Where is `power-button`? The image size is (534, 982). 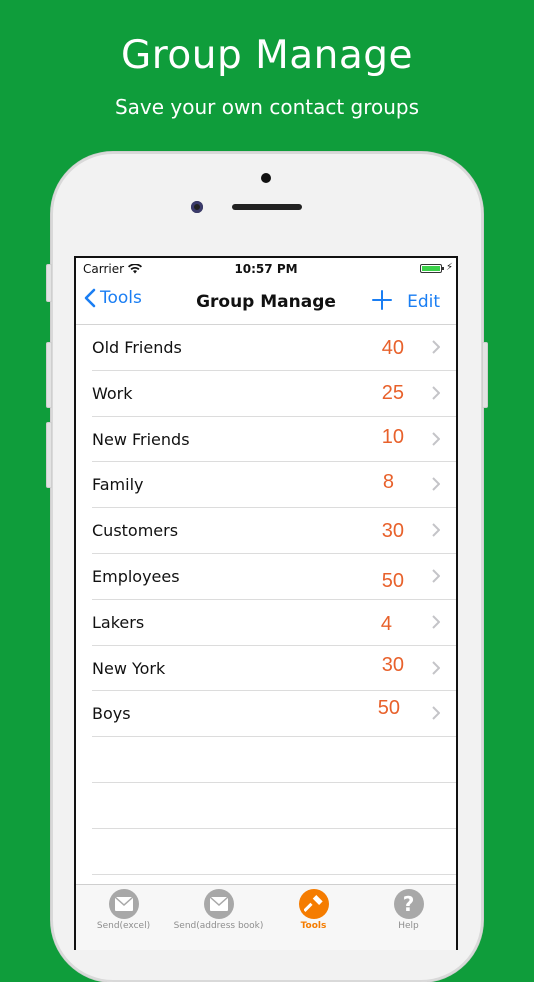 power-button is located at coordinates (485, 375).